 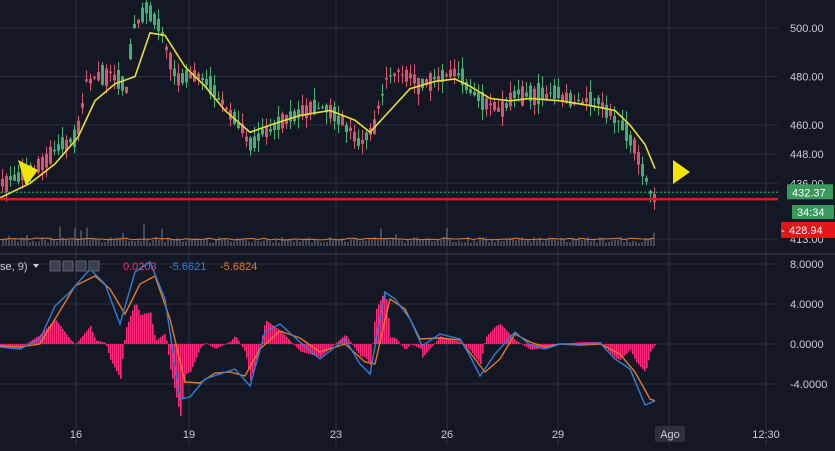 What do you see at coordinates (14, 267) in the screenshot?
I see `indicator-label: se, 9)` at bounding box center [14, 267].